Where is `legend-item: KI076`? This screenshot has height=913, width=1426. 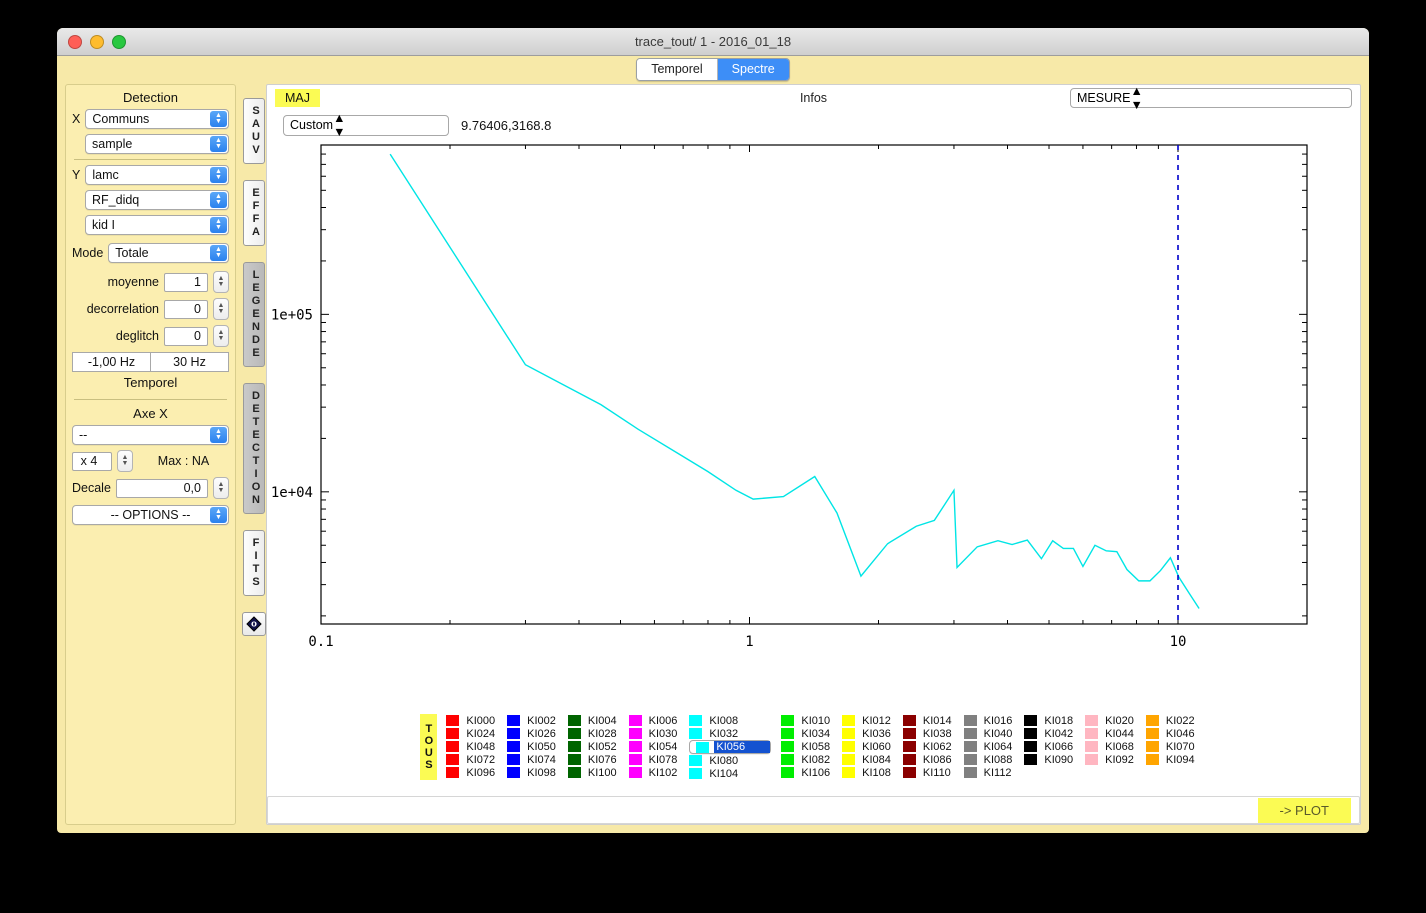
legend-item: KI076 is located at coordinates (593, 759).